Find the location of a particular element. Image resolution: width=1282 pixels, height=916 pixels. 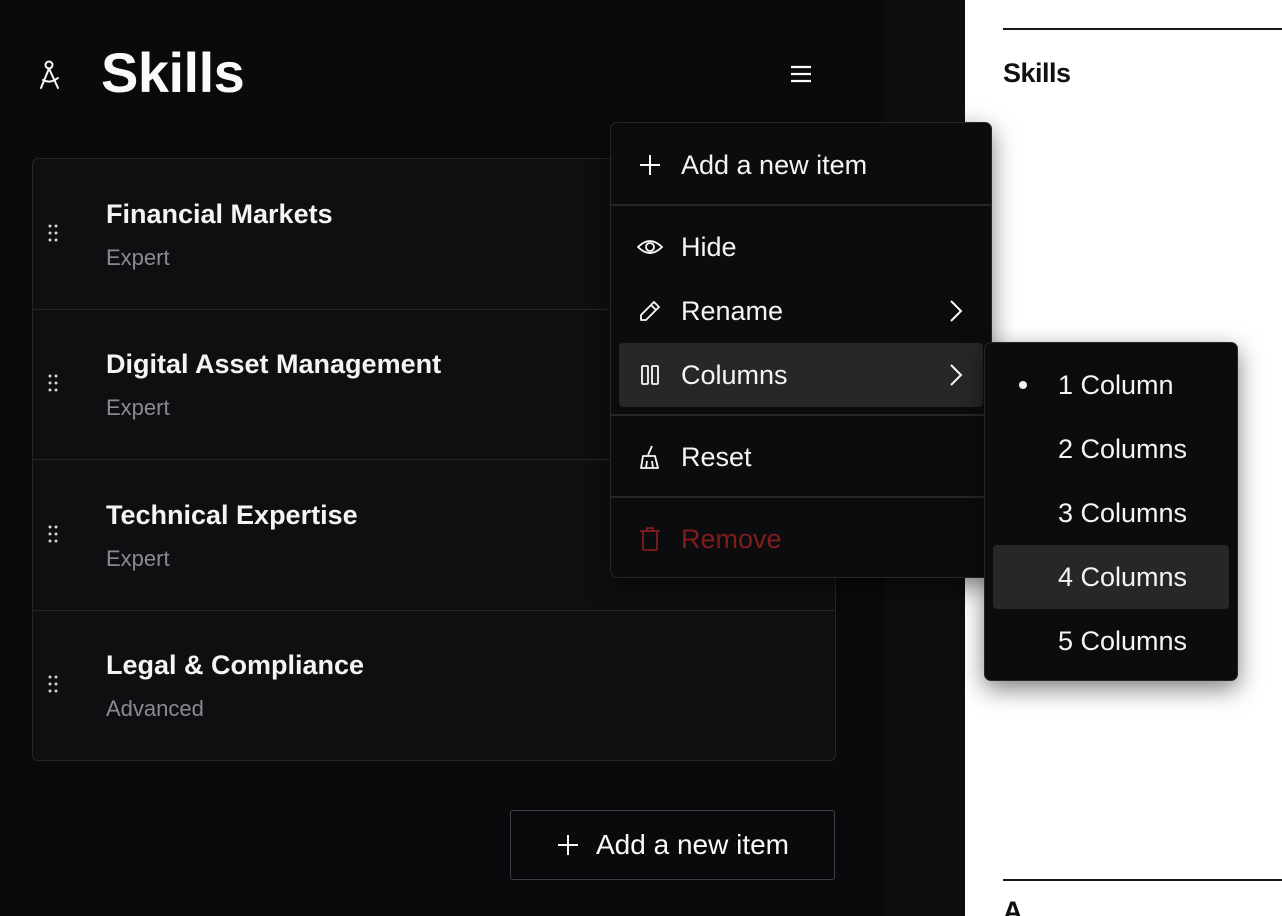

menu-item-label: Hide is located at coordinates (709, 246).